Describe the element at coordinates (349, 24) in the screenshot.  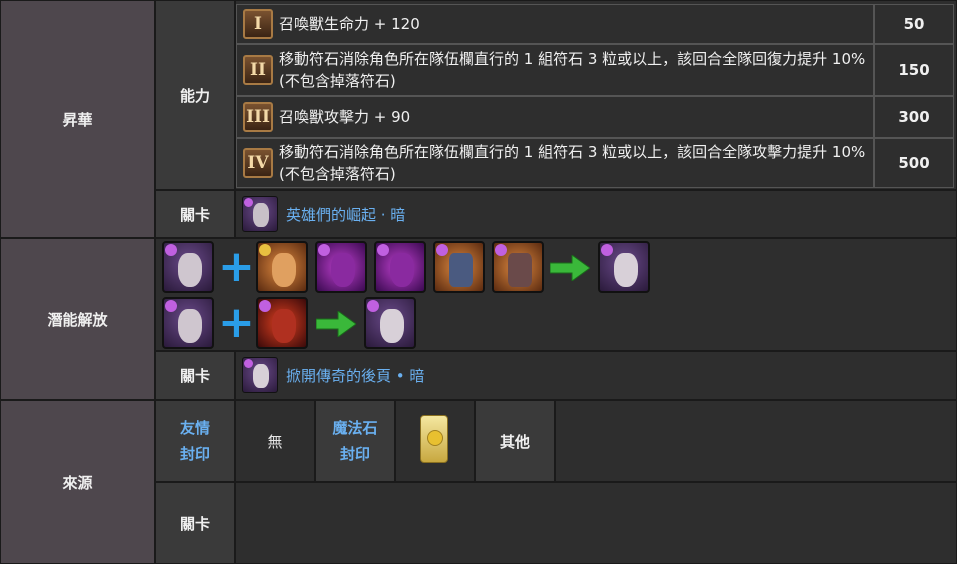
I see `ability-text: 召喚獸生命力 + 120` at that location.